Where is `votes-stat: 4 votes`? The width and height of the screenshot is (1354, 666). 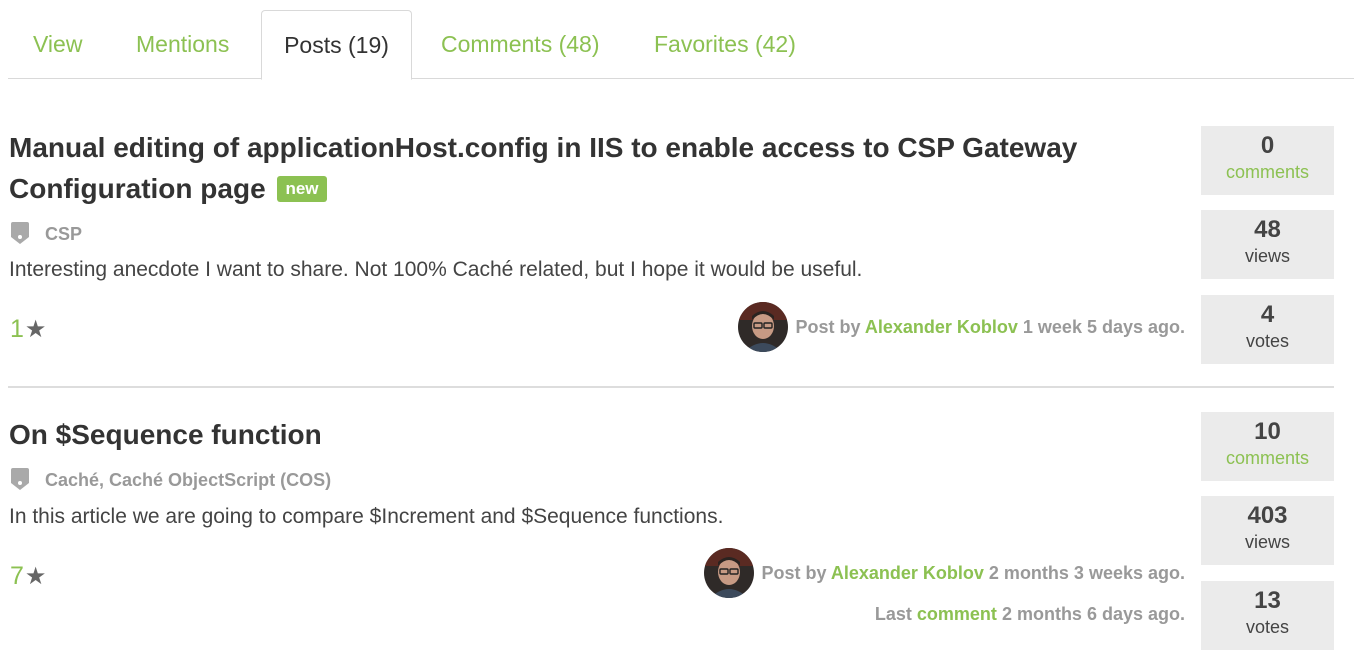 votes-stat: 4 votes is located at coordinates (1267, 329).